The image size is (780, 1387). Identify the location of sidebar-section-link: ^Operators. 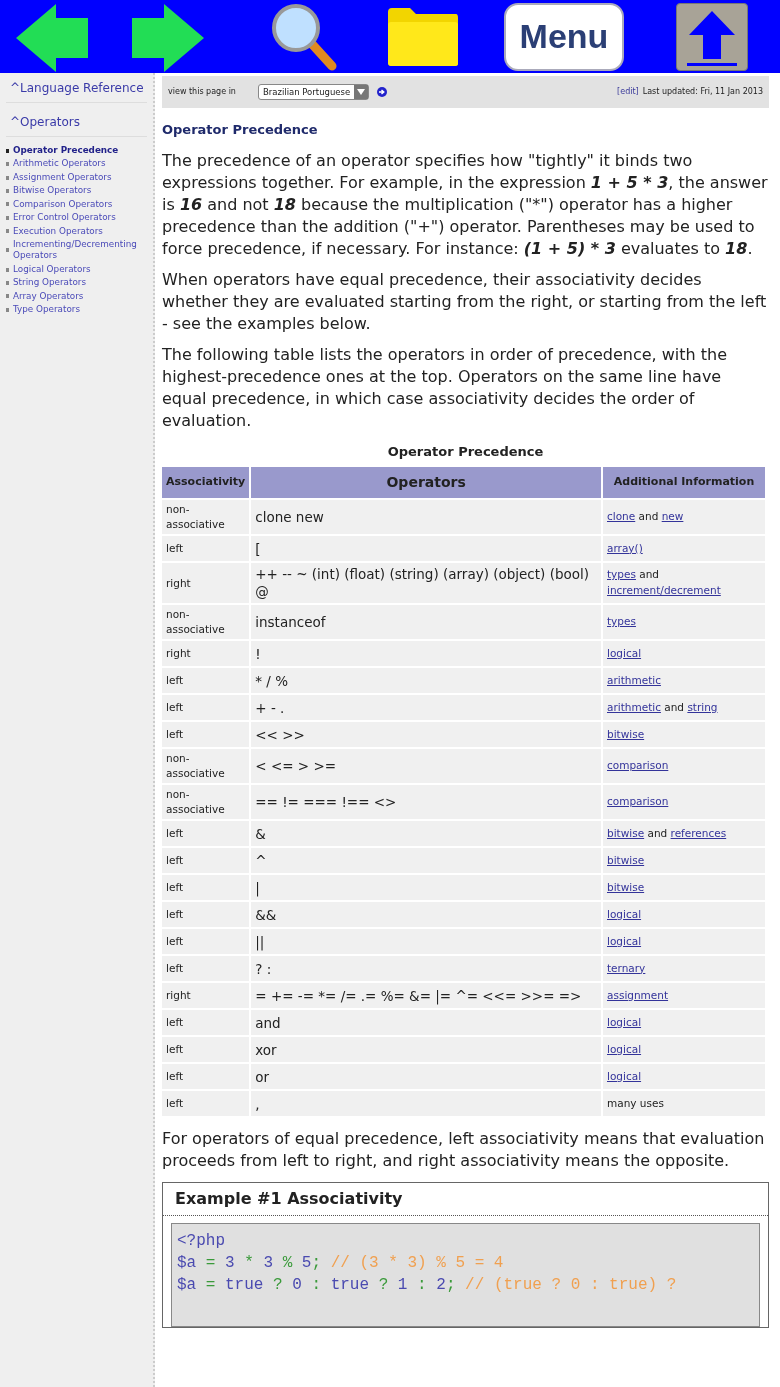
(76, 124).